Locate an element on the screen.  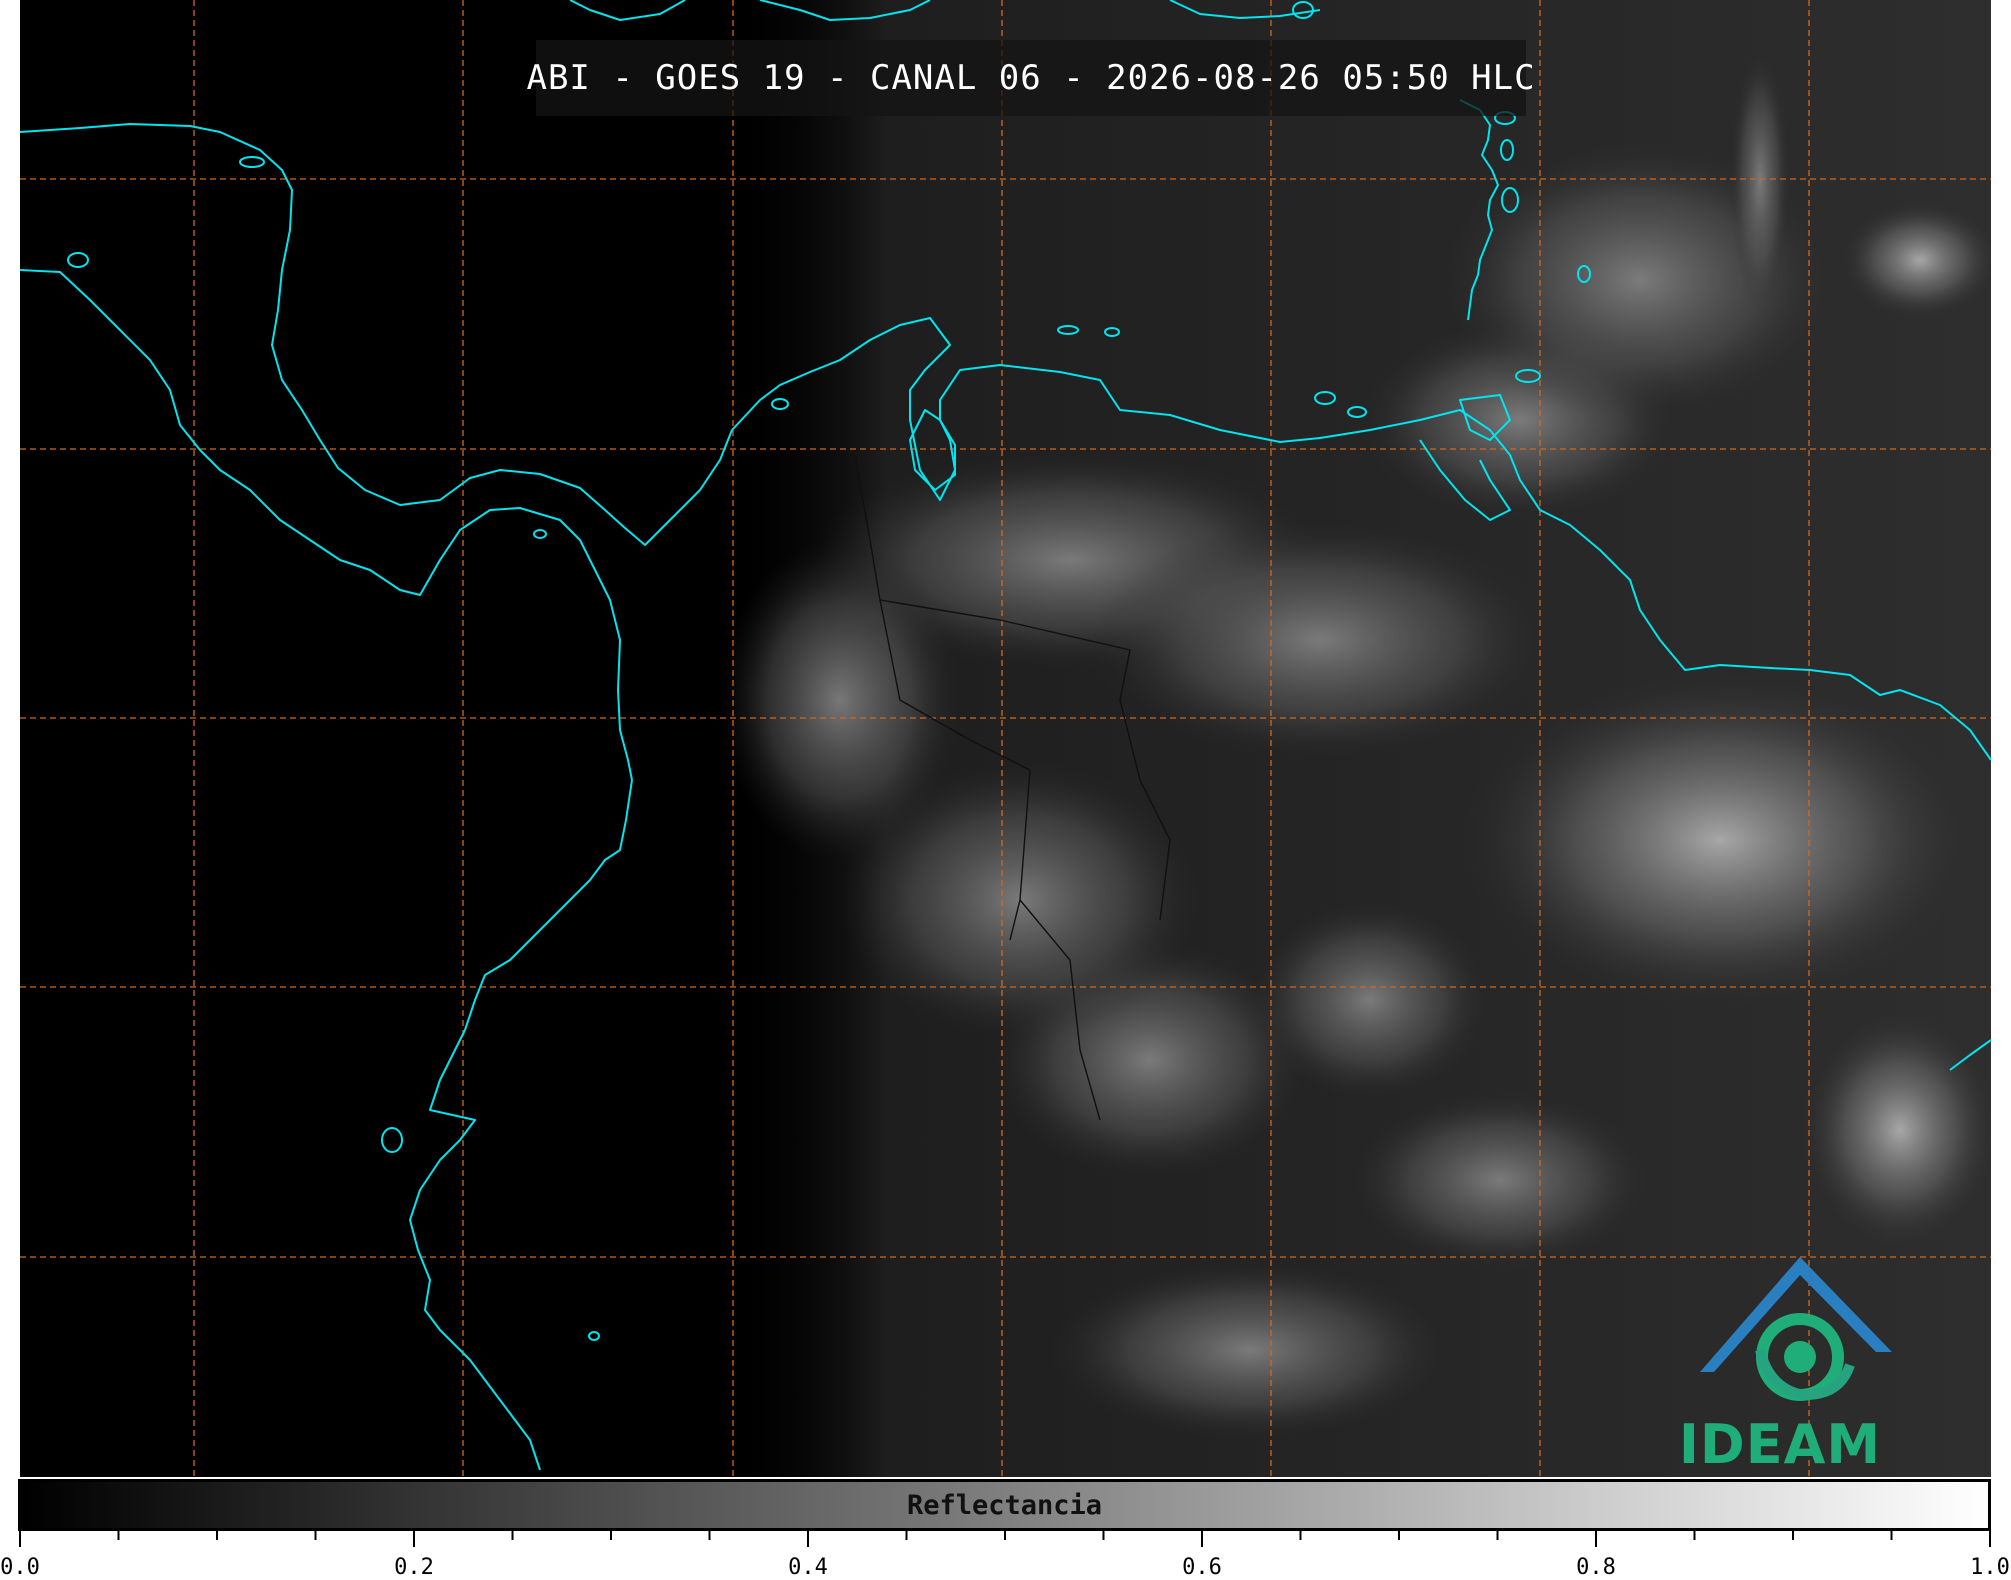
colorbar-tick-label: 1.0 is located at coordinates (1990, 1567).